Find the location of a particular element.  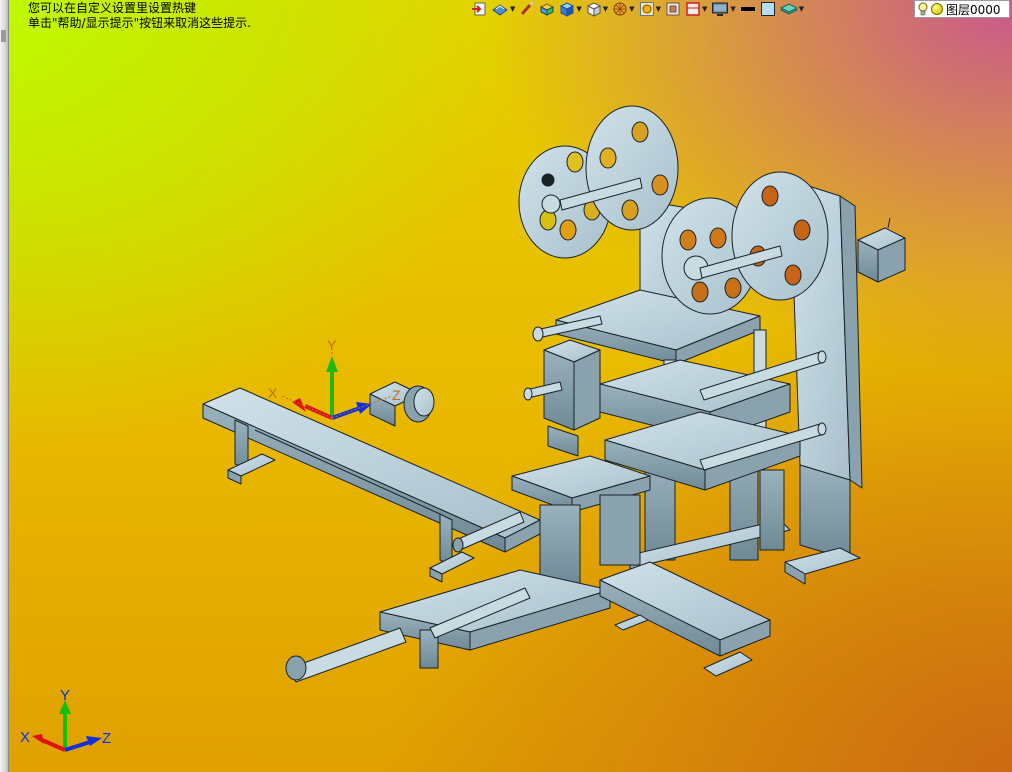

linear-actuator-left is located at coordinates (448, 626).